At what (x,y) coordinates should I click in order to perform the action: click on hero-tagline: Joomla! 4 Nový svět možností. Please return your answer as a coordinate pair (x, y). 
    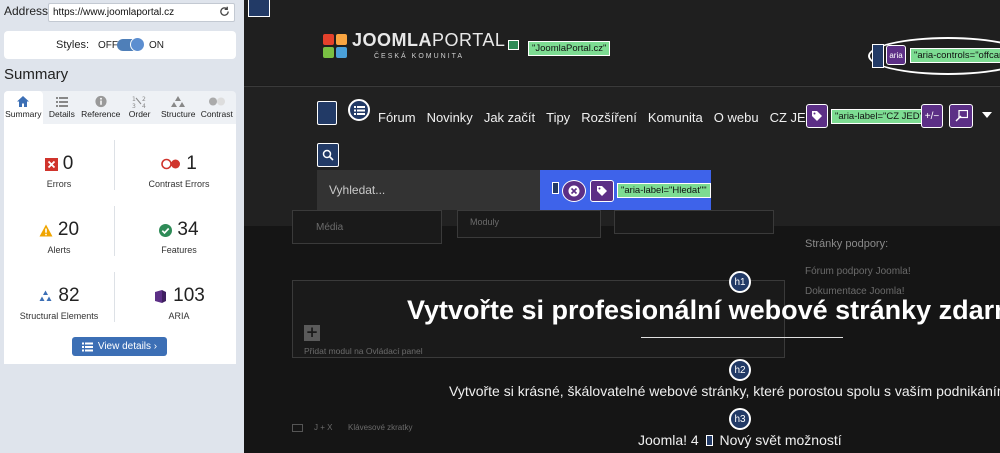
    Looking at the image, I should click on (740, 440).